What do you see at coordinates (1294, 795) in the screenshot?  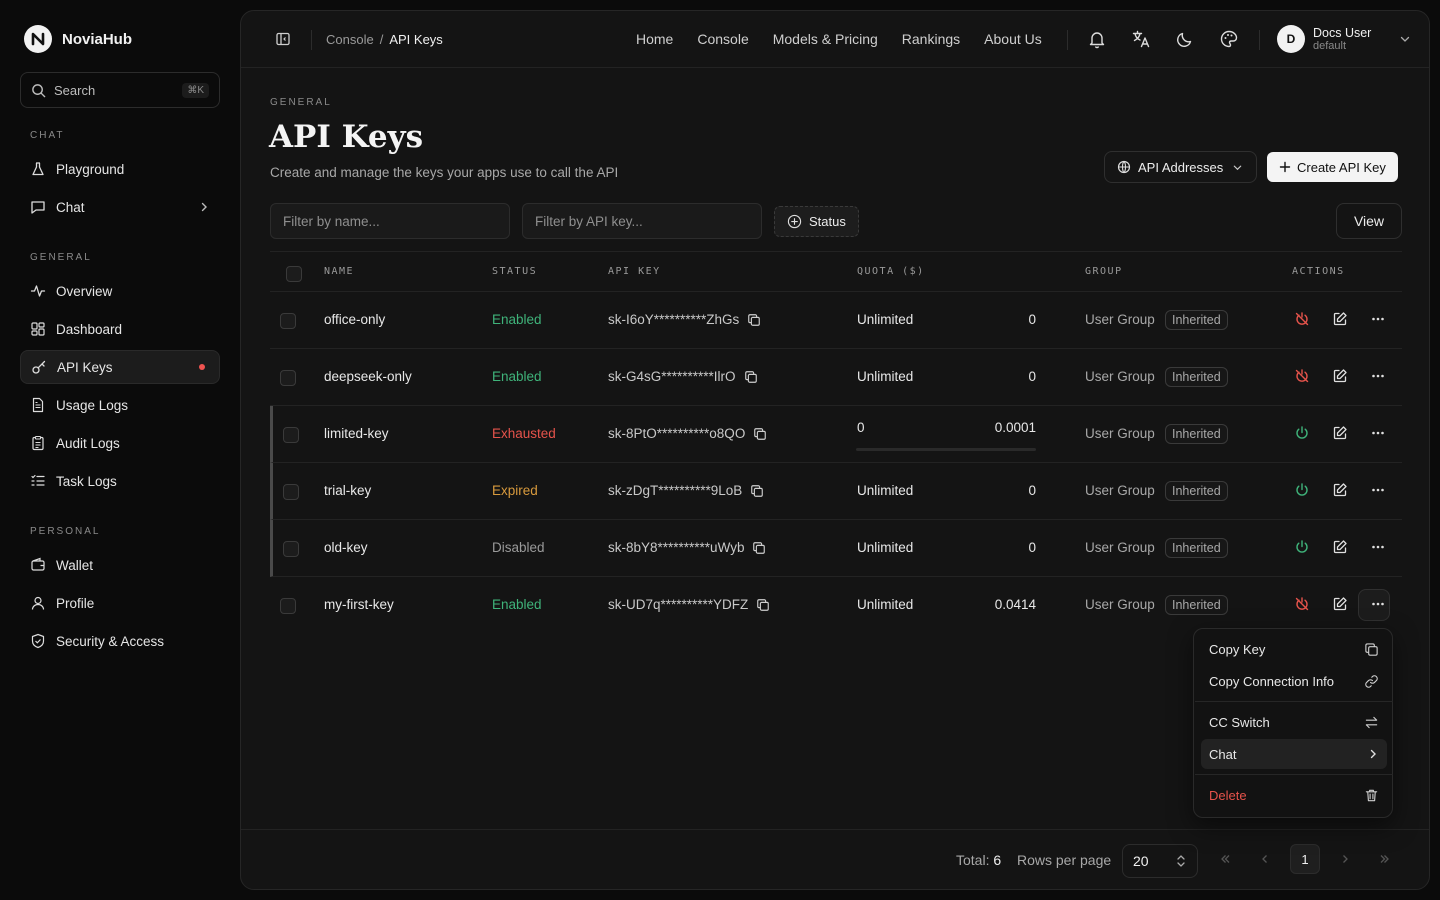 I see `menu-item-delete: Delete` at bounding box center [1294, 795].